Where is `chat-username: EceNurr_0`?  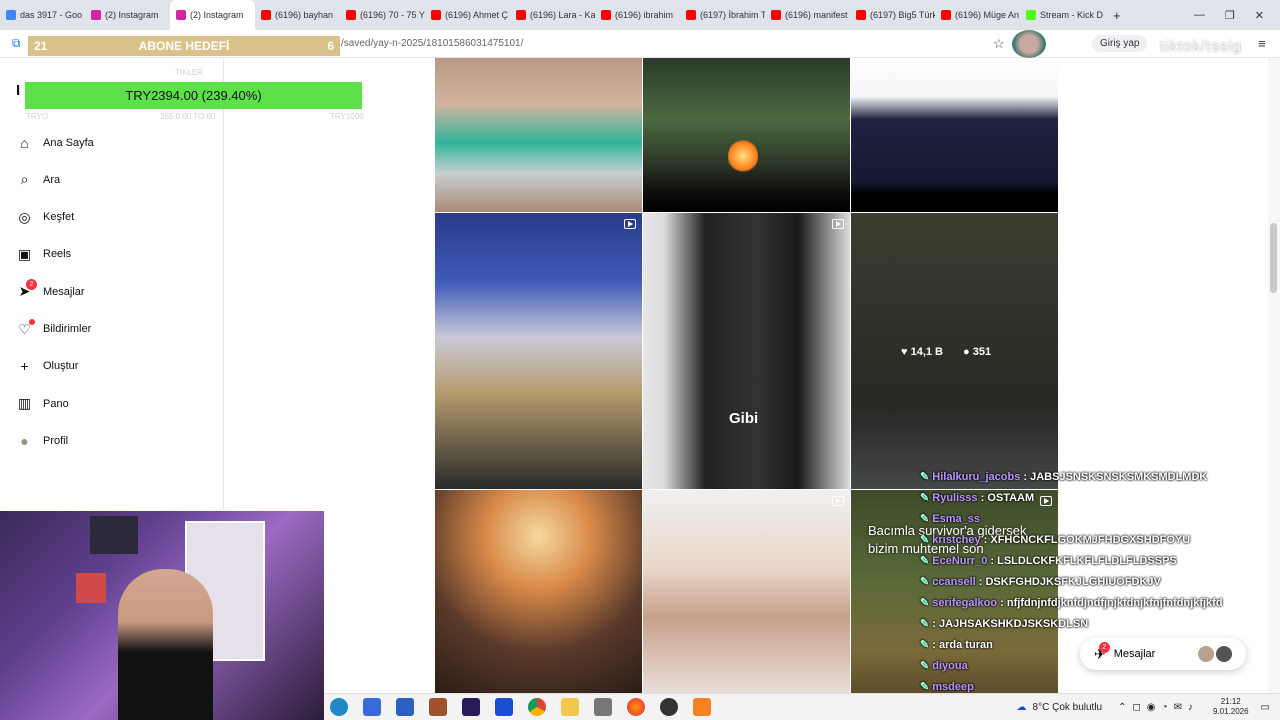 chat-username: EceNurr_0 is located at coordinates (960, 561).